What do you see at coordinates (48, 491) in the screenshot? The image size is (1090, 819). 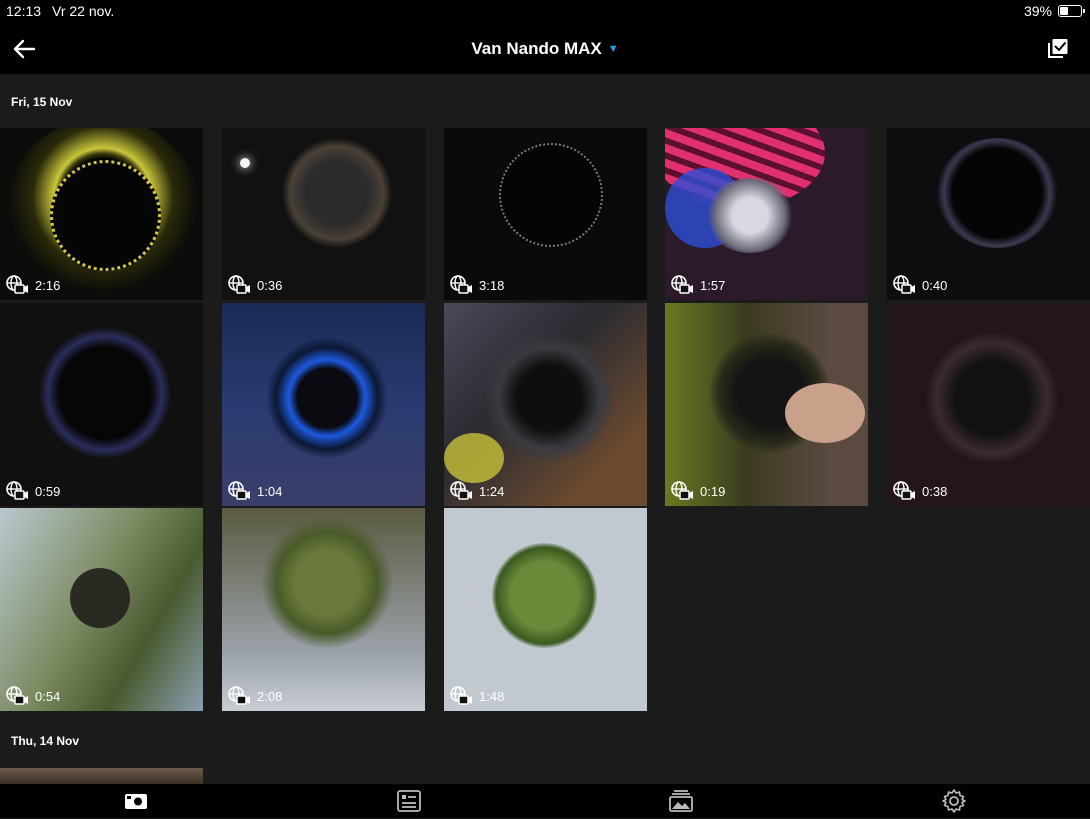 I see `duration-label: 0:59` at bounding box center [48, 491].